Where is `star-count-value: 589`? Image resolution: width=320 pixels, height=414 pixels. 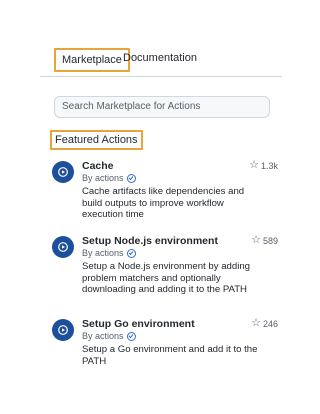 star-count-value: 589 is located at coordinates (270, 240).